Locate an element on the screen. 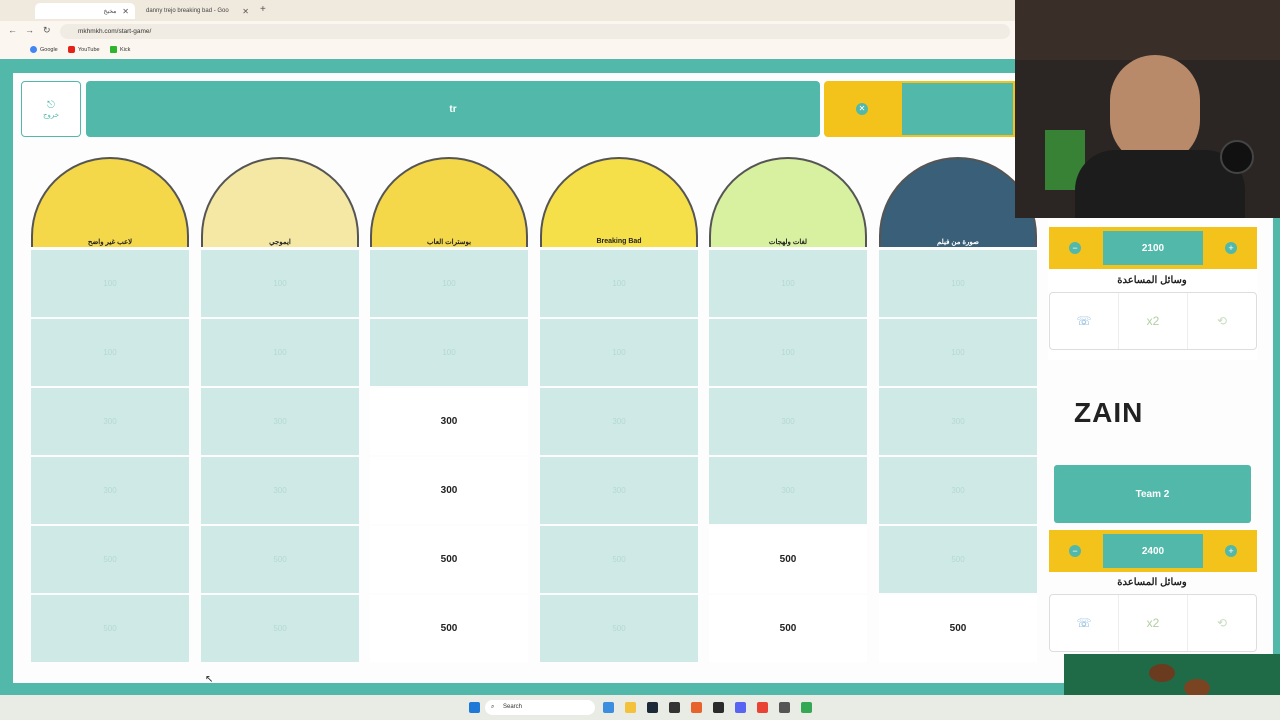  team1-score-bar: − 2100 + is located at coordinates (1153, 248).